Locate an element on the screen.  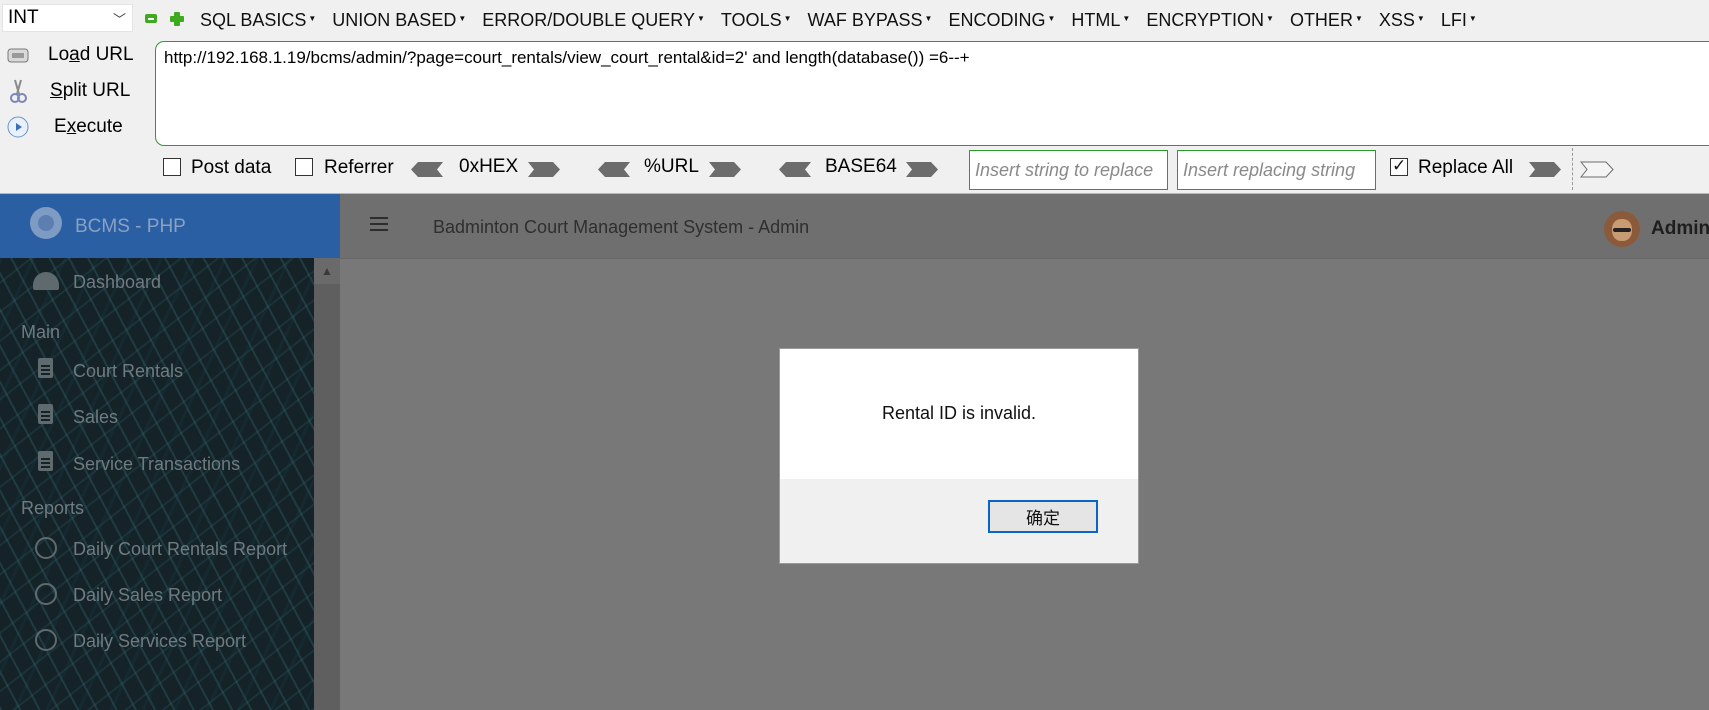
sidebar-item-dashboard: Dashboard is located at coordinates (117, 282).